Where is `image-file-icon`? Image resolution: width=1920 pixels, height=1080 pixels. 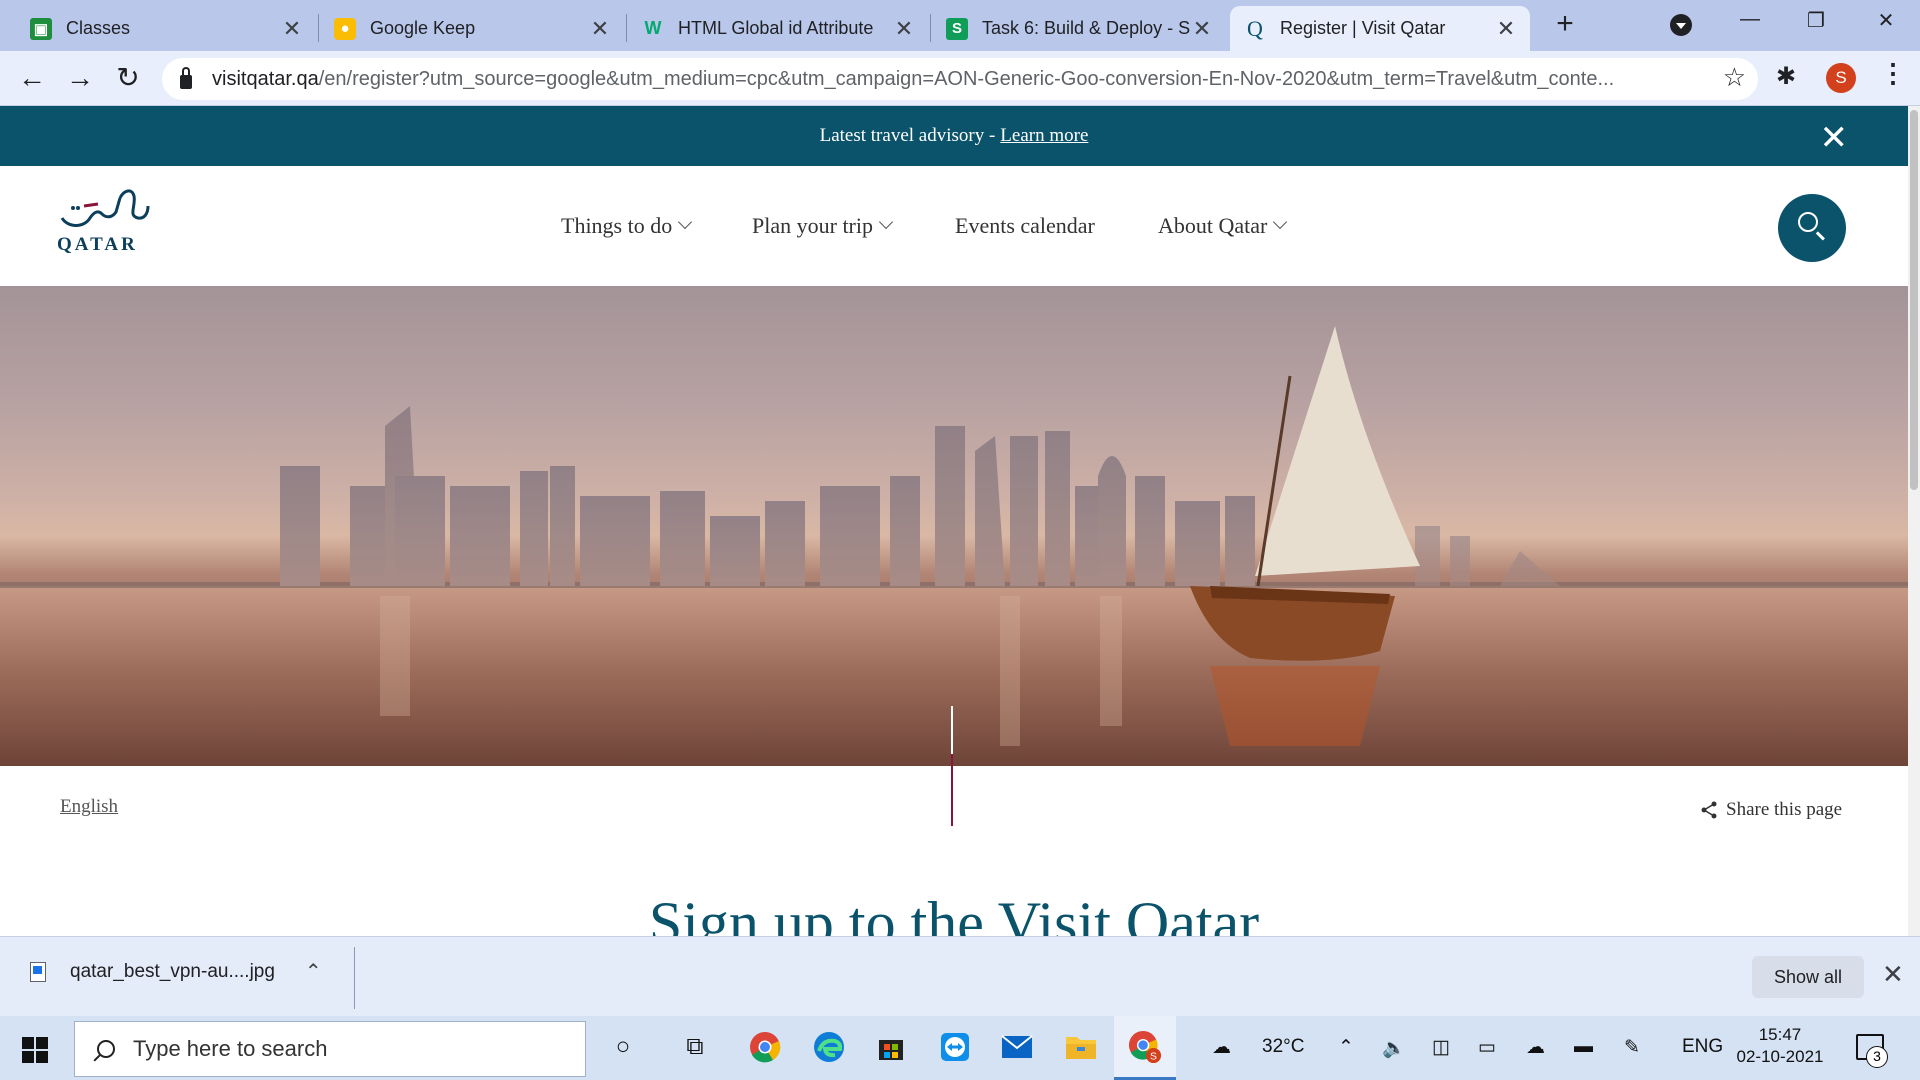 image-file-icon is located at coordinates (38, 971).